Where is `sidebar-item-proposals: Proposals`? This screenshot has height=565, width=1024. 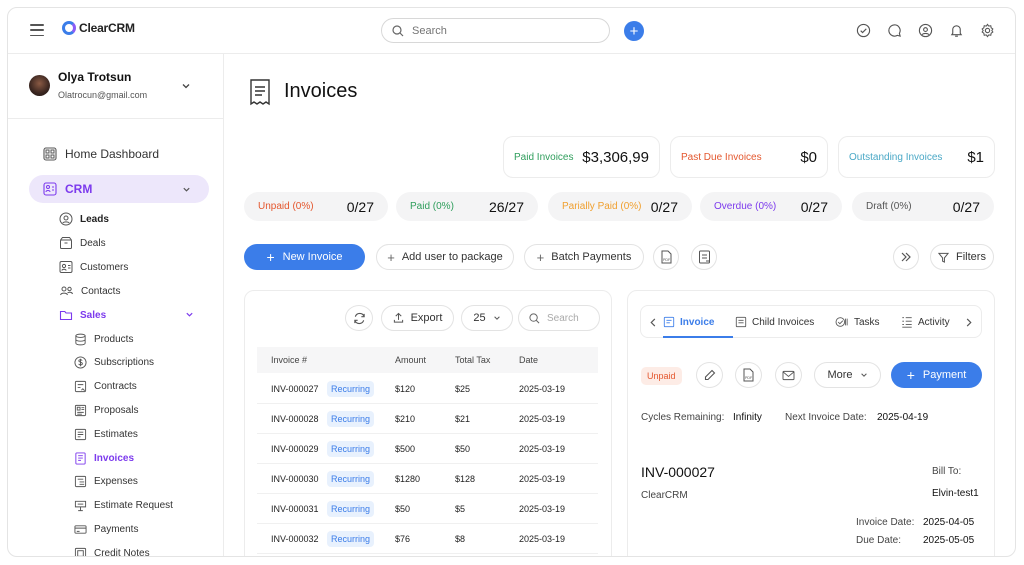
sidebar-item-proposals: Proposals is located at coordinates (106, 410).